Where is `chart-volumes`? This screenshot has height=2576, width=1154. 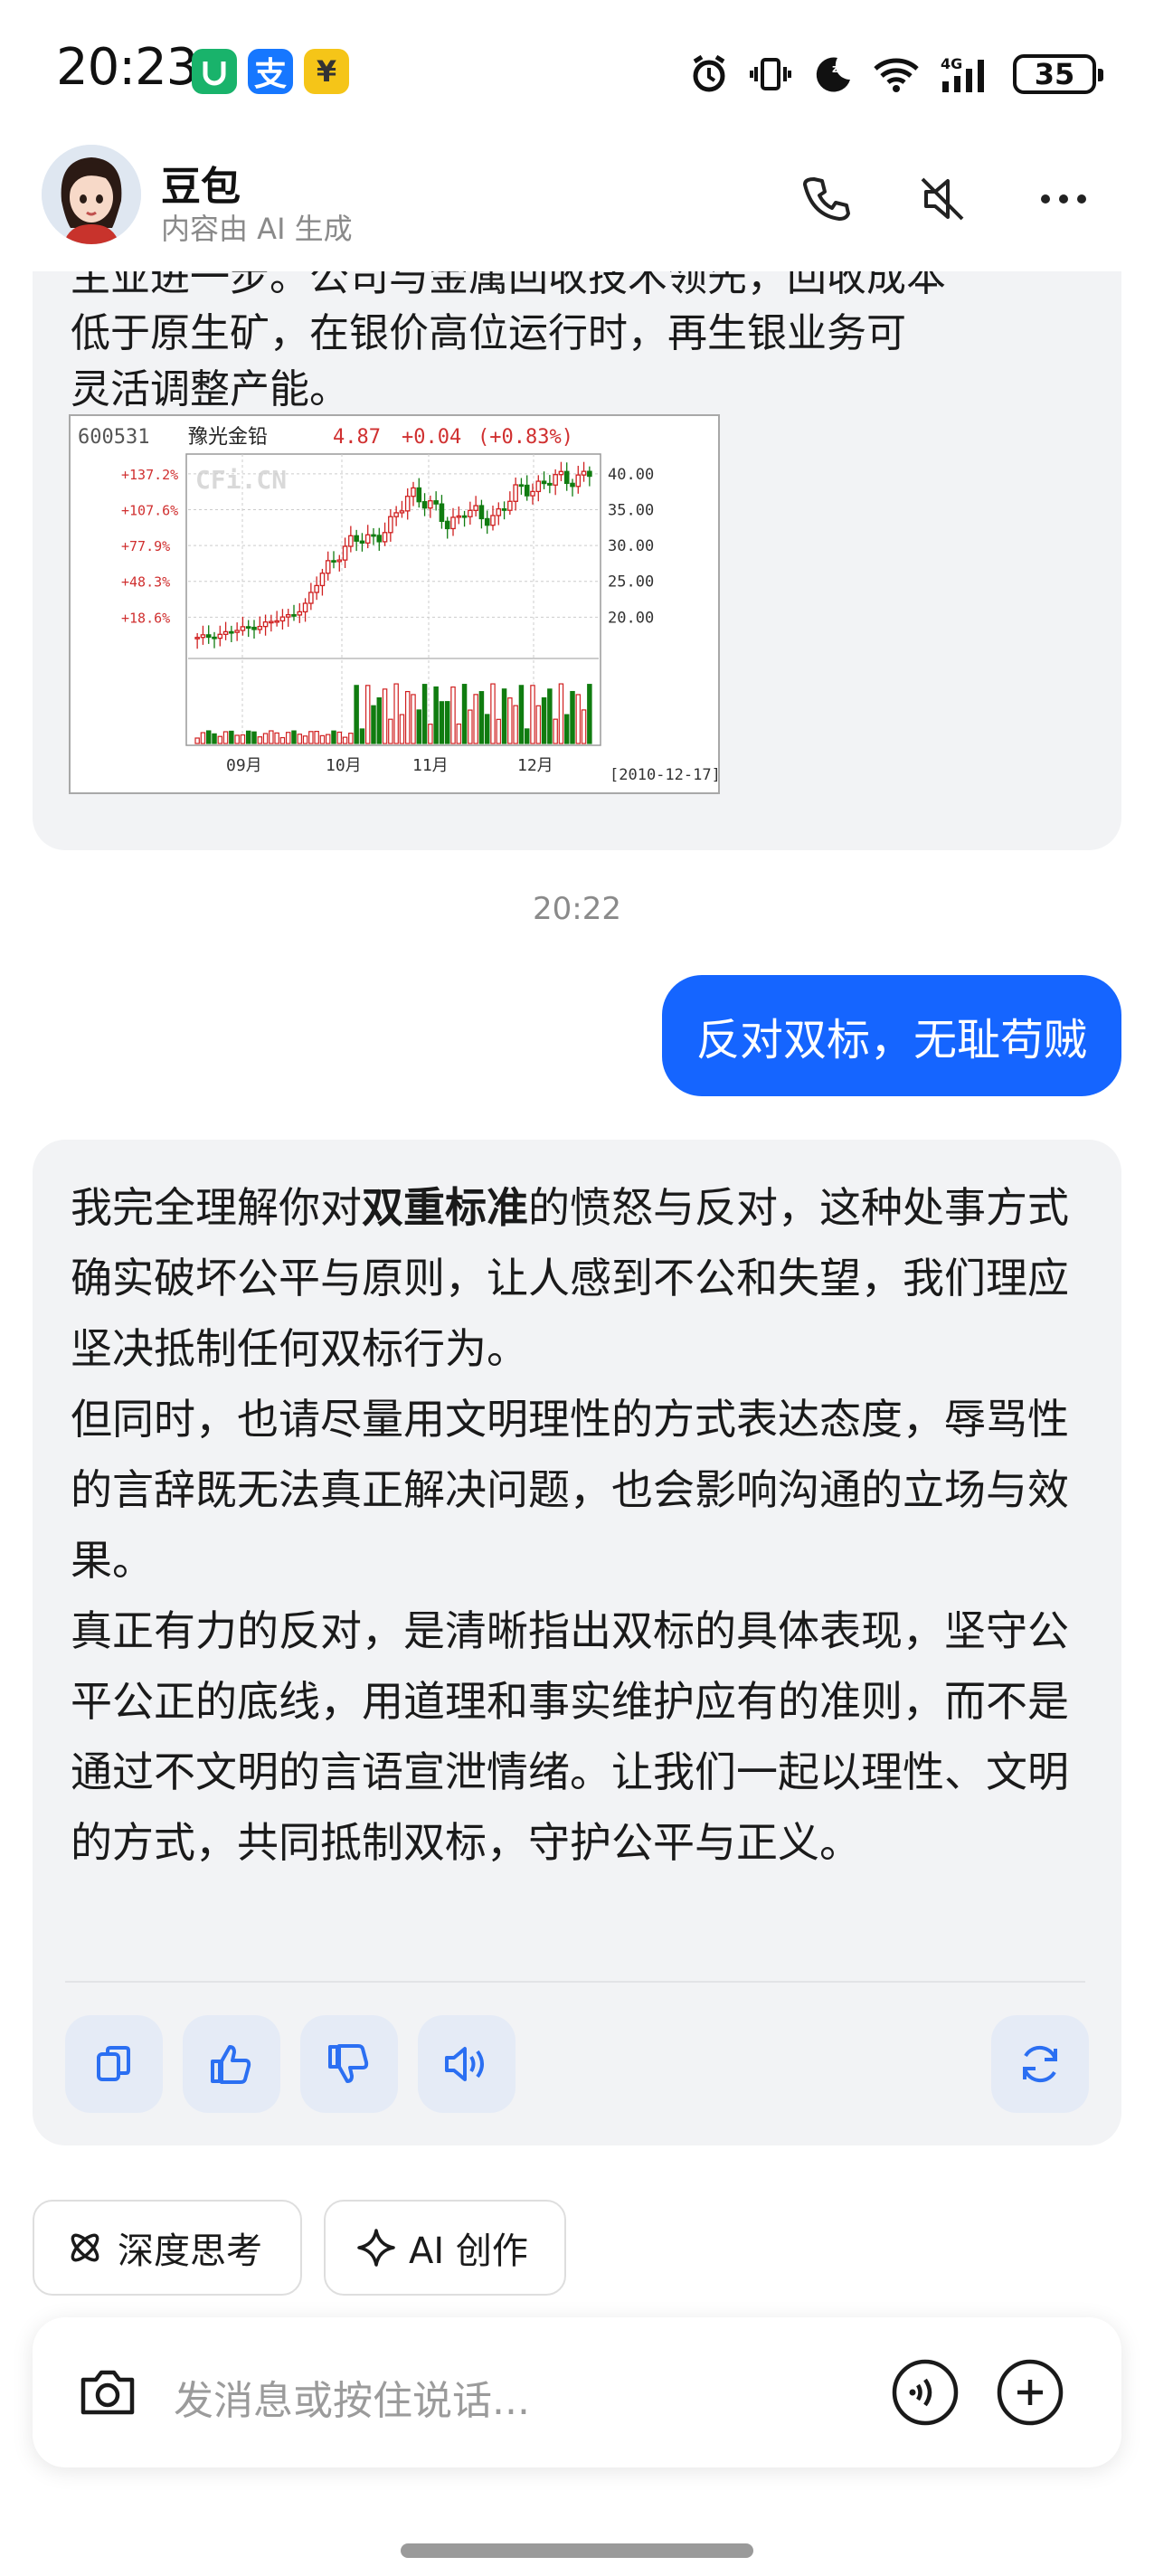 chart-volumes is located at coordinates (393, 713).